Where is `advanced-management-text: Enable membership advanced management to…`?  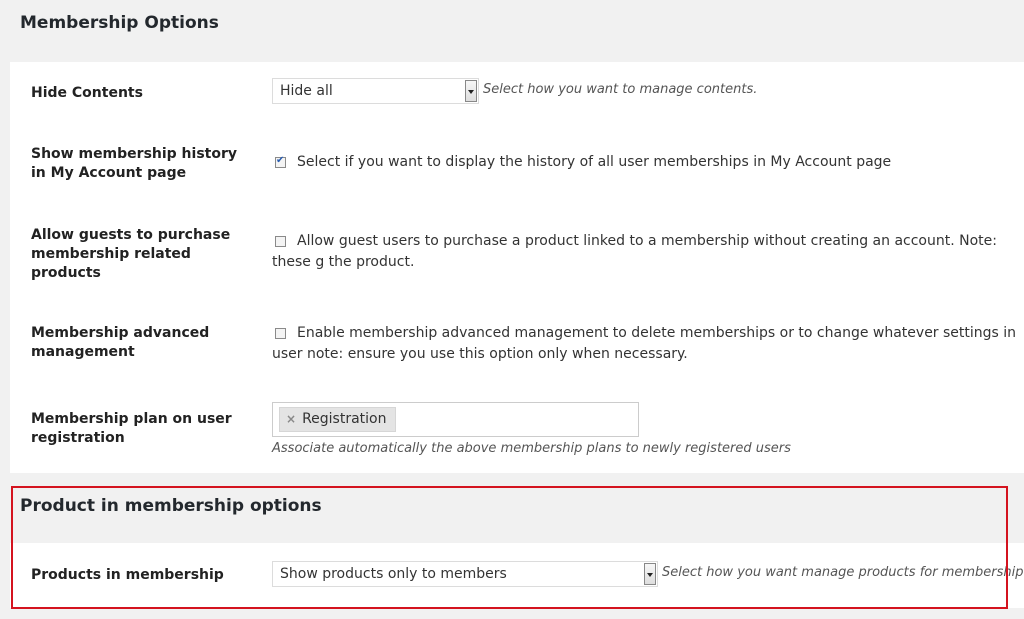 advanced-management-text: Enable membership advanced management to… is located at coordinates (644, 343).